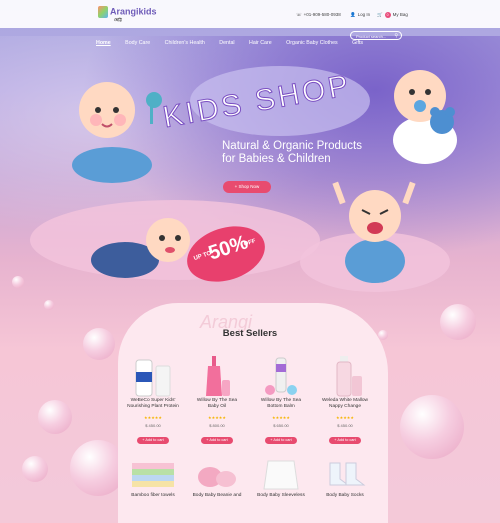 The image size is (500, 523). What do you see at coordinates (364, 14) in the screenshot?
I see `login-label: Log In` at bounding box center [364, 14].